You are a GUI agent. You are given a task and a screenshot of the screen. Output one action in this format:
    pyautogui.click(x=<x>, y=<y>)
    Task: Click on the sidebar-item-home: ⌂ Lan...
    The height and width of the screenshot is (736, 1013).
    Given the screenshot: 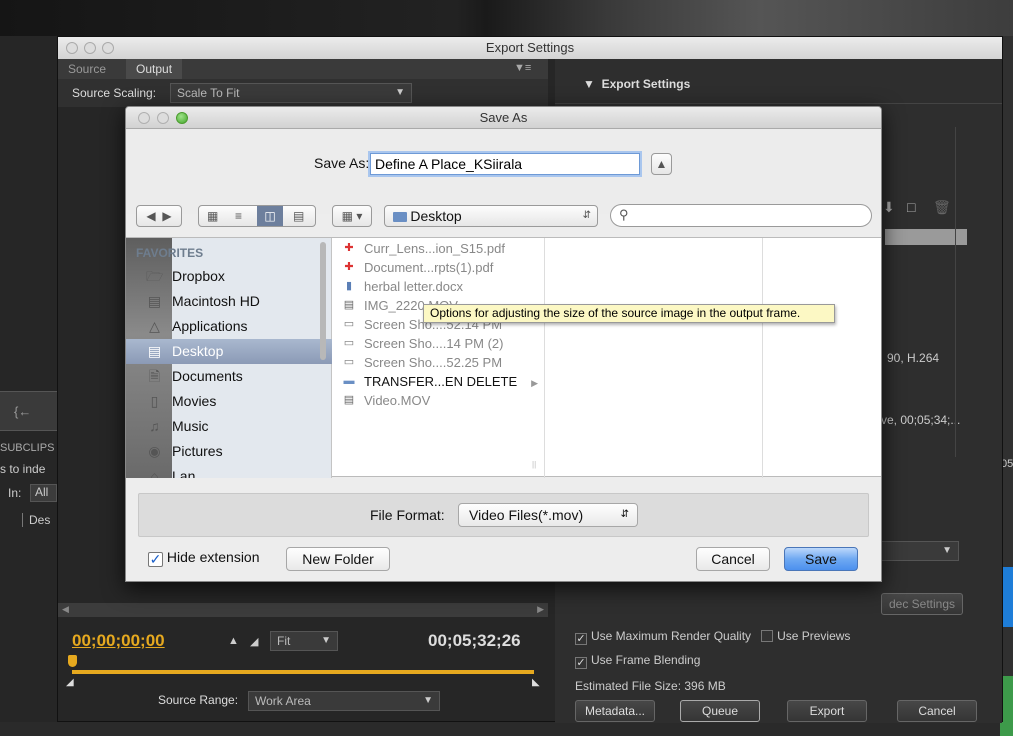 What is the action you would take?
    pyautogui.click(x=229, y=471)
    